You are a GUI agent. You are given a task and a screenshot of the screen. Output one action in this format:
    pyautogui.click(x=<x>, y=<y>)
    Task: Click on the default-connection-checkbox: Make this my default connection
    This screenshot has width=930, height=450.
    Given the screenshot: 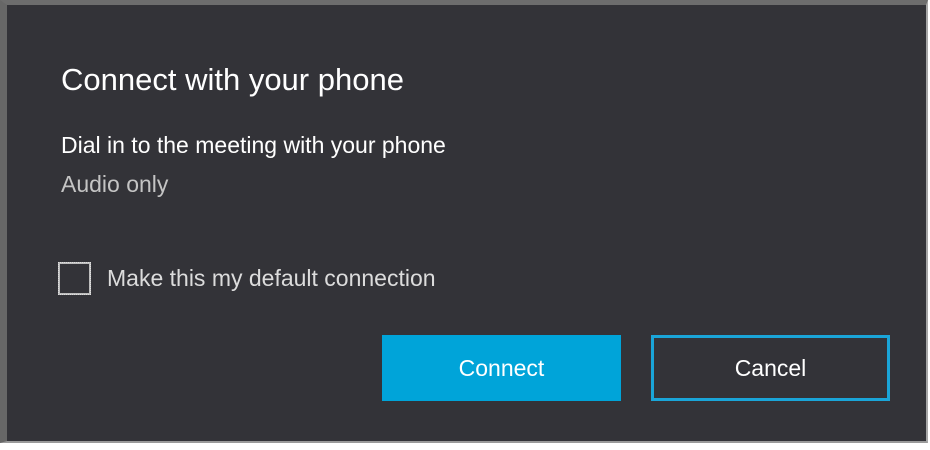 What is the action you would take?
    pyautogui.click(x=247, y=278)
    